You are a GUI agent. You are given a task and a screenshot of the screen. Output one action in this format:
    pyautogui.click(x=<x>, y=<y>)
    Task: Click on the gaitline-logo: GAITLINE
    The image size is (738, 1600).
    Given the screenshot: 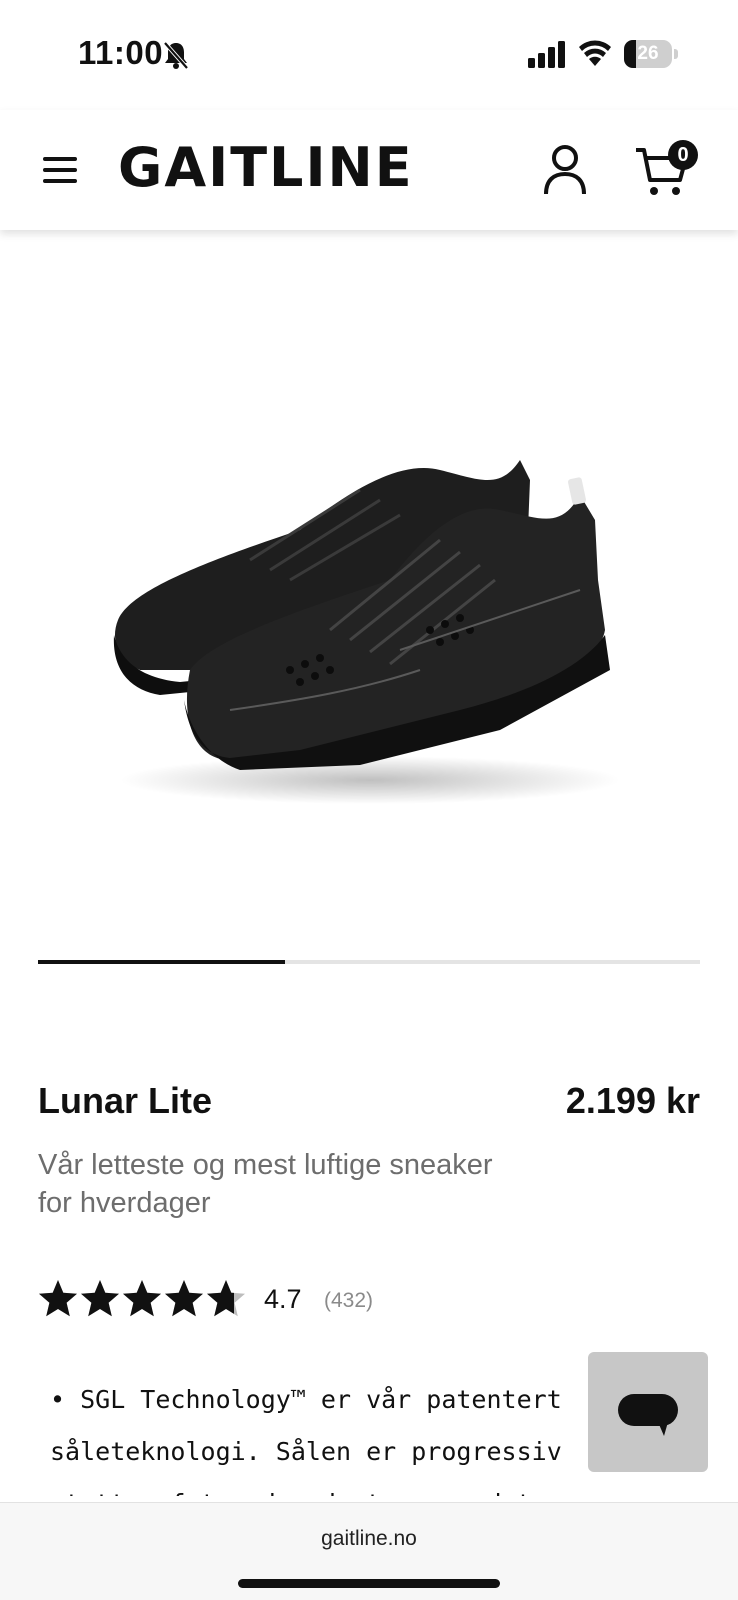 What is the action you would take?
    pyautogui.click(x=266, y=167)
    